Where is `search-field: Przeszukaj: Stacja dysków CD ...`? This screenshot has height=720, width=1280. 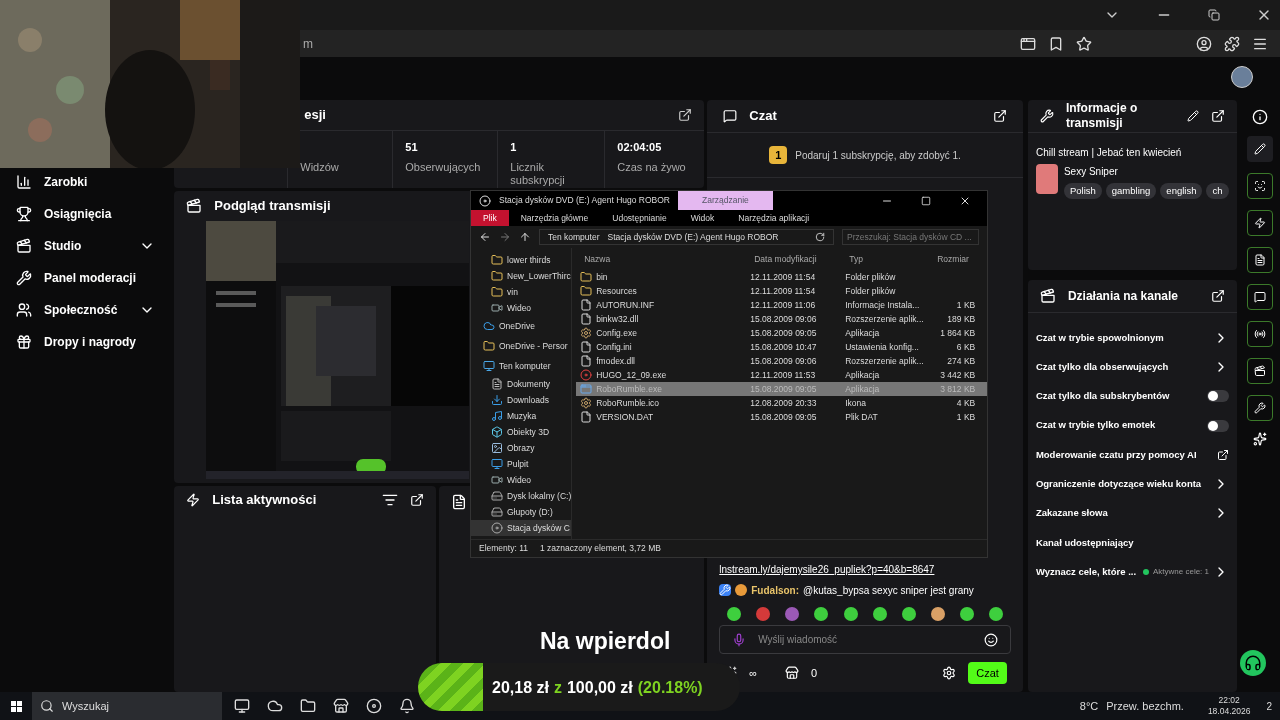
search-field: Przeszukaj: Stacja dysków CD ... is located at coordinates (910, 237).